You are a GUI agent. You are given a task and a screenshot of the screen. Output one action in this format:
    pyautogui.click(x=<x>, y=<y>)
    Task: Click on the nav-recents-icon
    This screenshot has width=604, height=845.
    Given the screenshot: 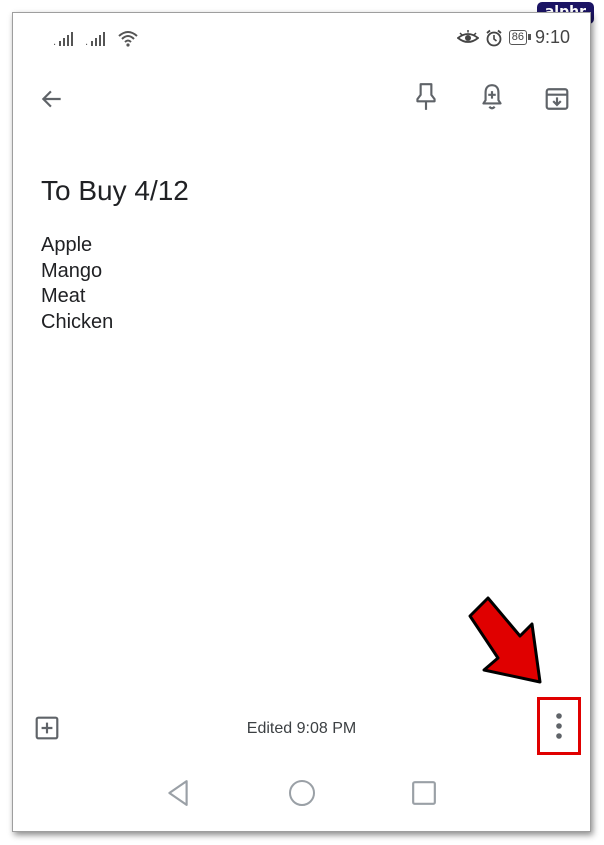 What is the action you would take?
    pyautogui.click(x=424, y=793)
    